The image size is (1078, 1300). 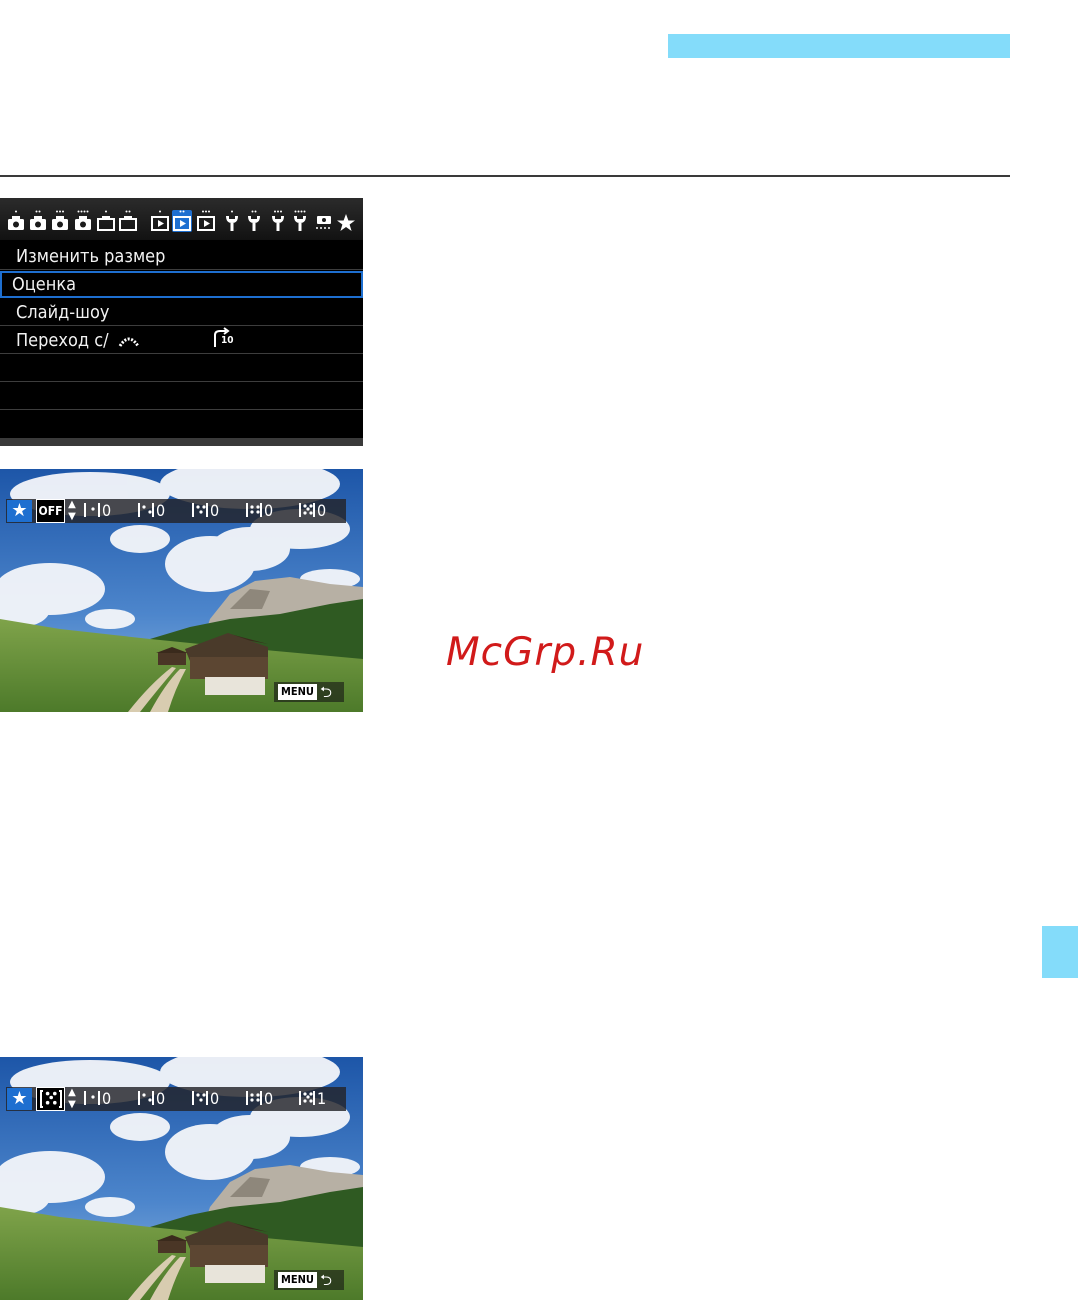 I want to click on tab-setup-1-icon, so click(x=232, y=221).